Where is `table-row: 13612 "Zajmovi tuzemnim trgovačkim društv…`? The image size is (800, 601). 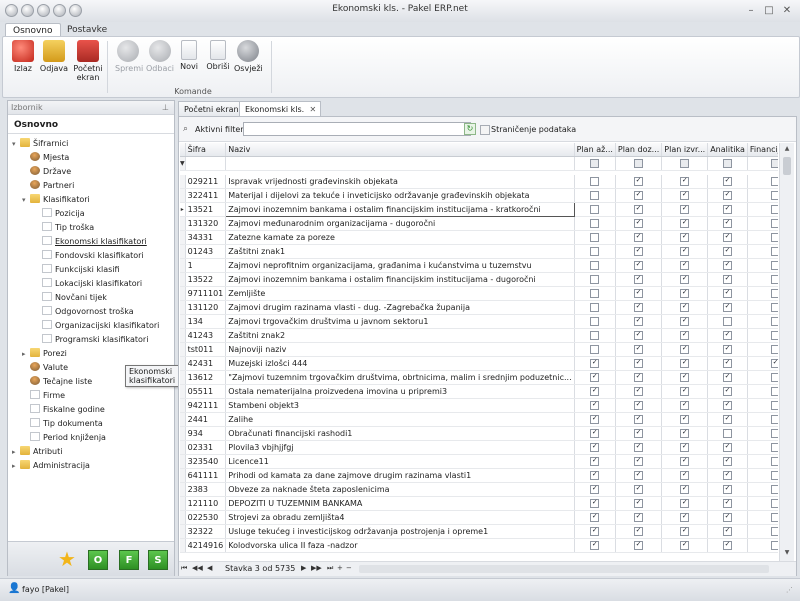
table-row: 13612 "Zajmovi tuzemnim trgovačkim društv… is located at coordinates (479, 377).